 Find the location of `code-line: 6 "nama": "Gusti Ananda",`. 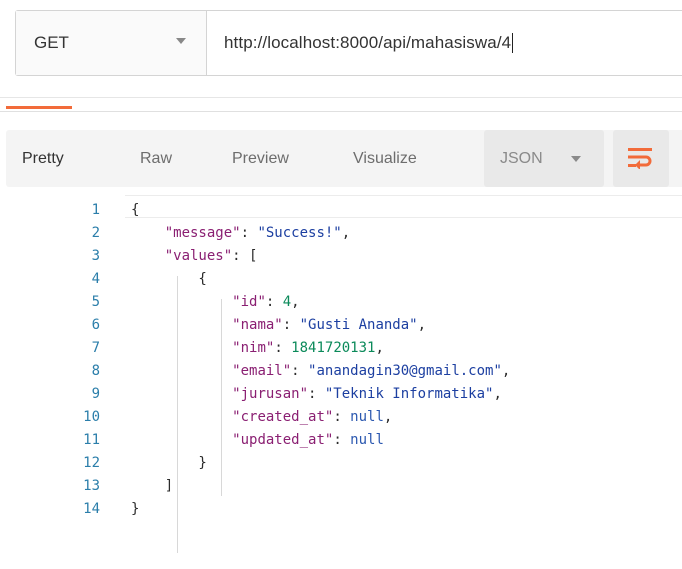

code-line: 6 "nama": "Gusti Ananda", is located at coordinates (341, 325).